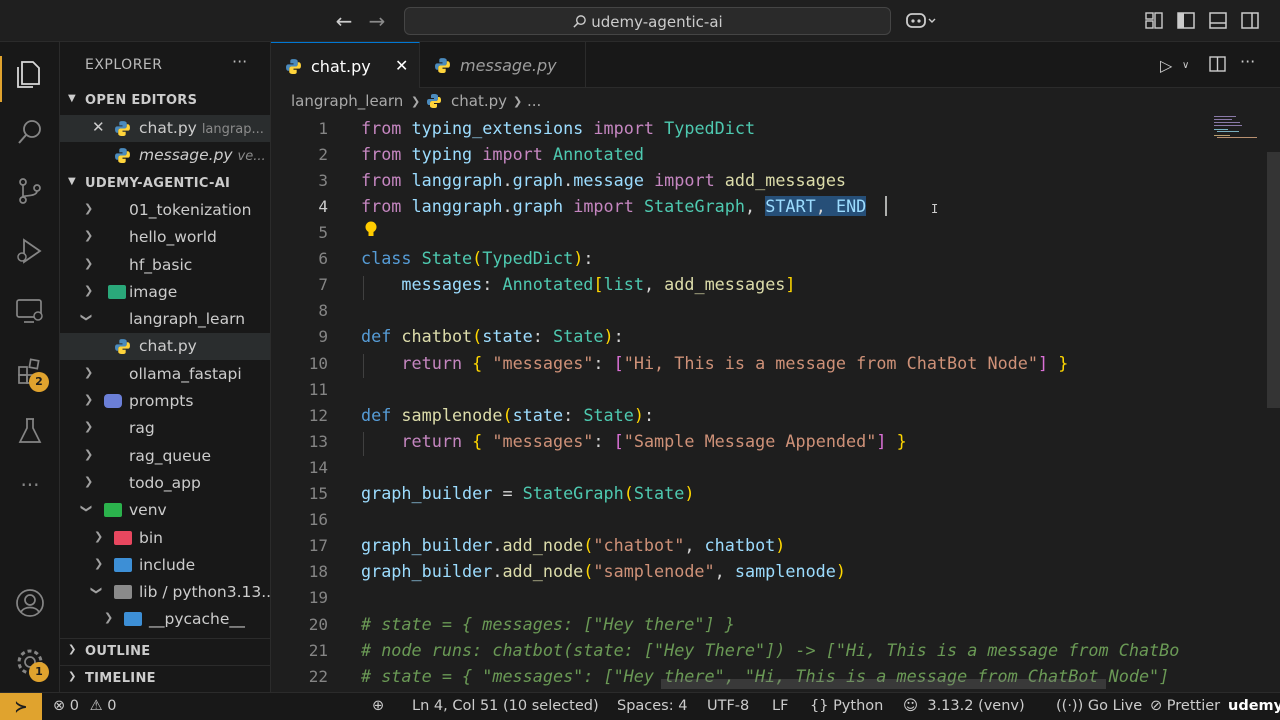  I want to click on workspace-header: ▼ UDEMY-AGENTIC-AI, so click(165, 184).